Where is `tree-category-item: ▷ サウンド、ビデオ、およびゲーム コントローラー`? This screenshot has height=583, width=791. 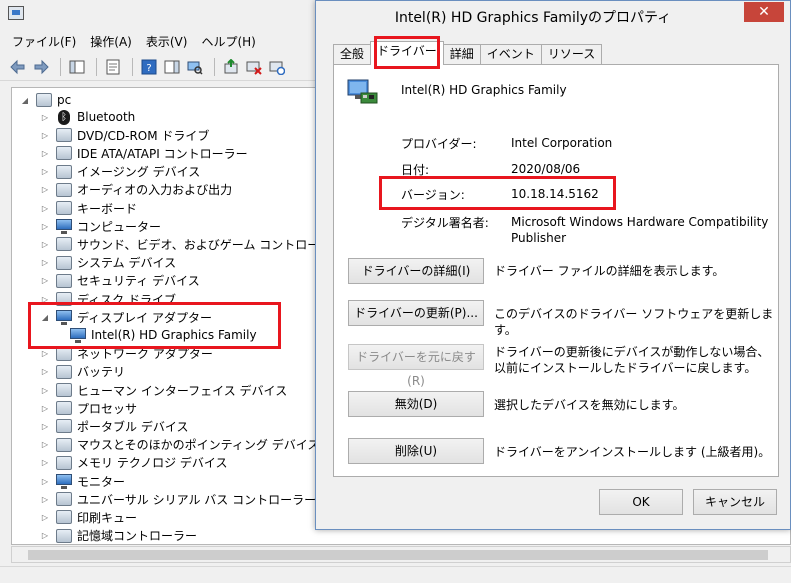 tree-category-item: ▷ サウンド、ビデオ、およびゲーム コントローラー is located at coordinates (191, 244).